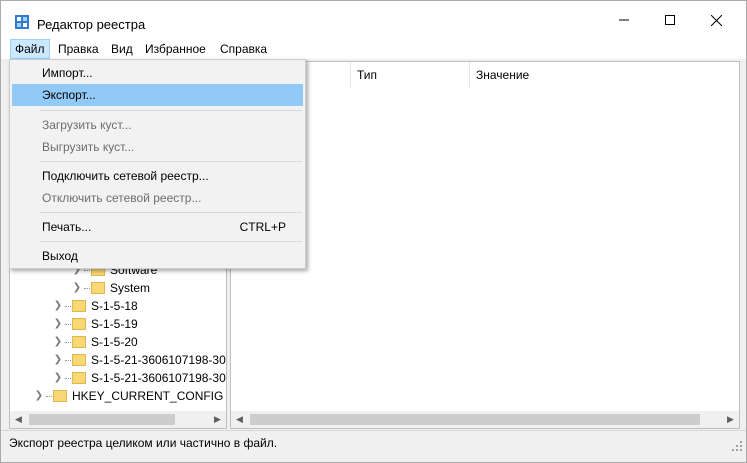 The width and height of the screenshot is (747, 463). Describe the element at coordinates (410, 75) in the screenshot. I see `column-header-type: Тип` at that location.